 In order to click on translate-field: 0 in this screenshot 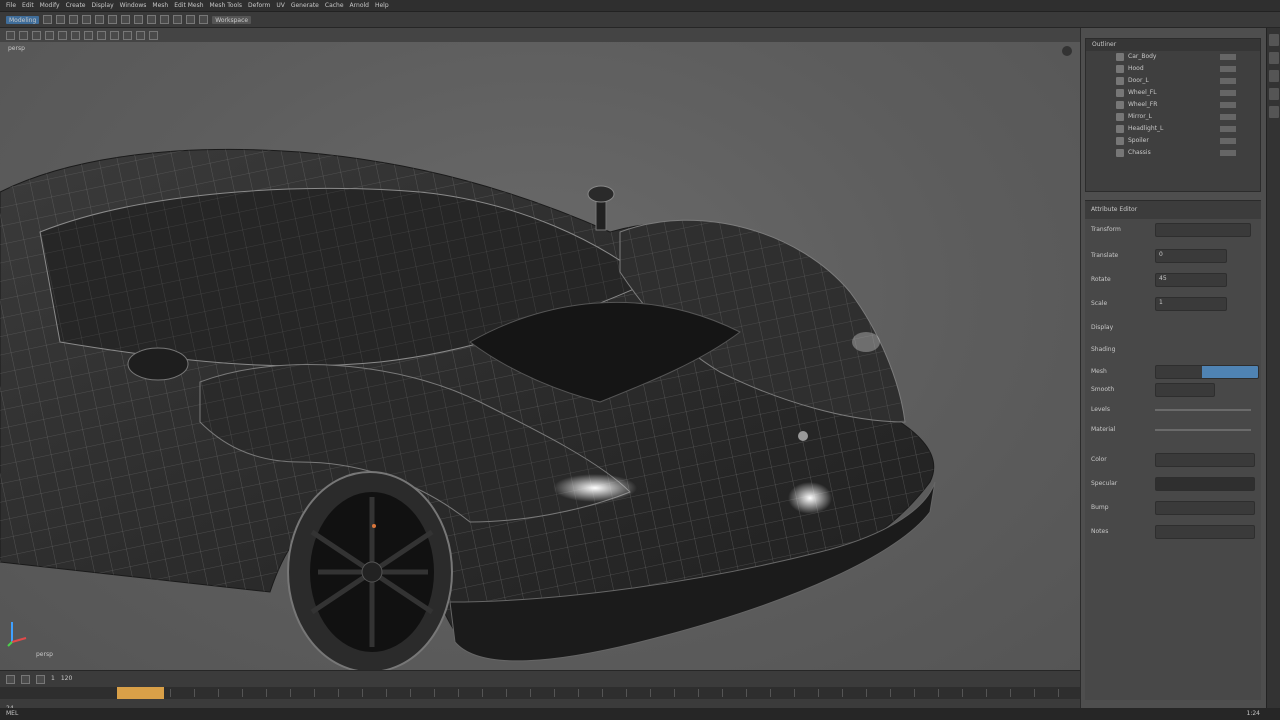, I will do `click(1191, 256)`.